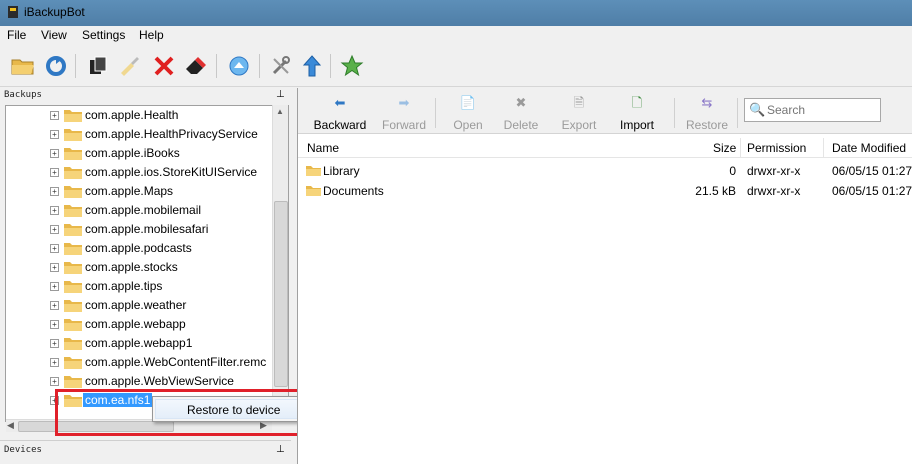 This screenshot has width=912, height=464. I want to click on file-name: Documents, so click(353, 191).